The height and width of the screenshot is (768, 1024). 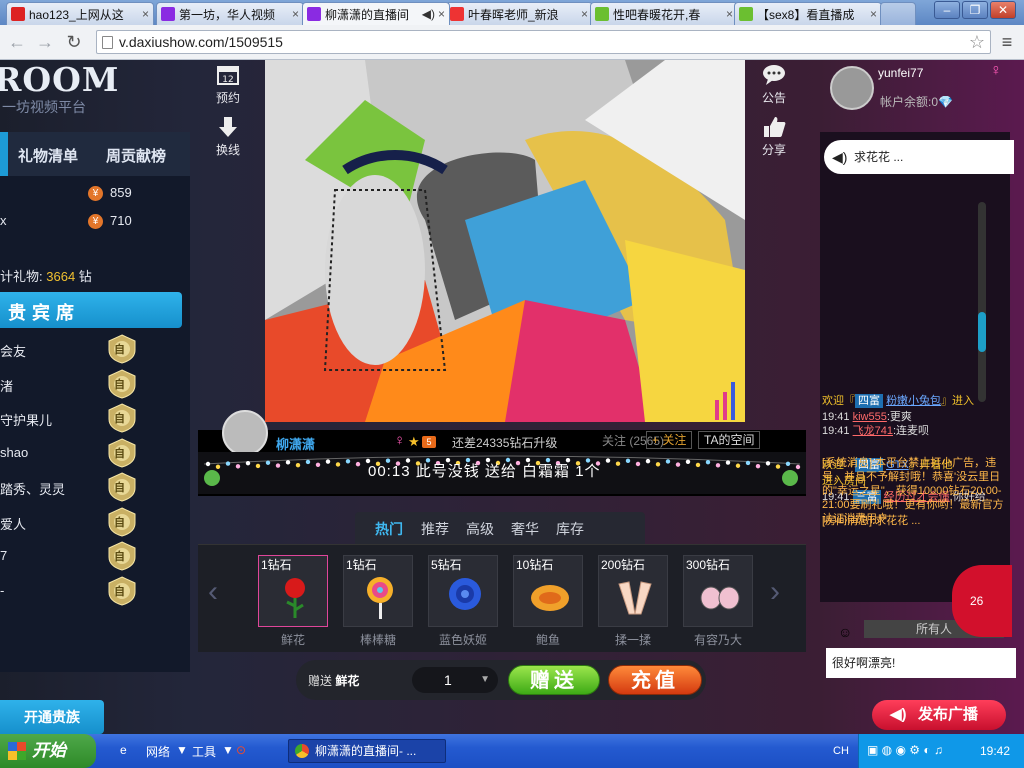 What do you see at coordinates (3, 220) in the screenshot?
I see `rank-name: x` at bounding box center [3, 220].